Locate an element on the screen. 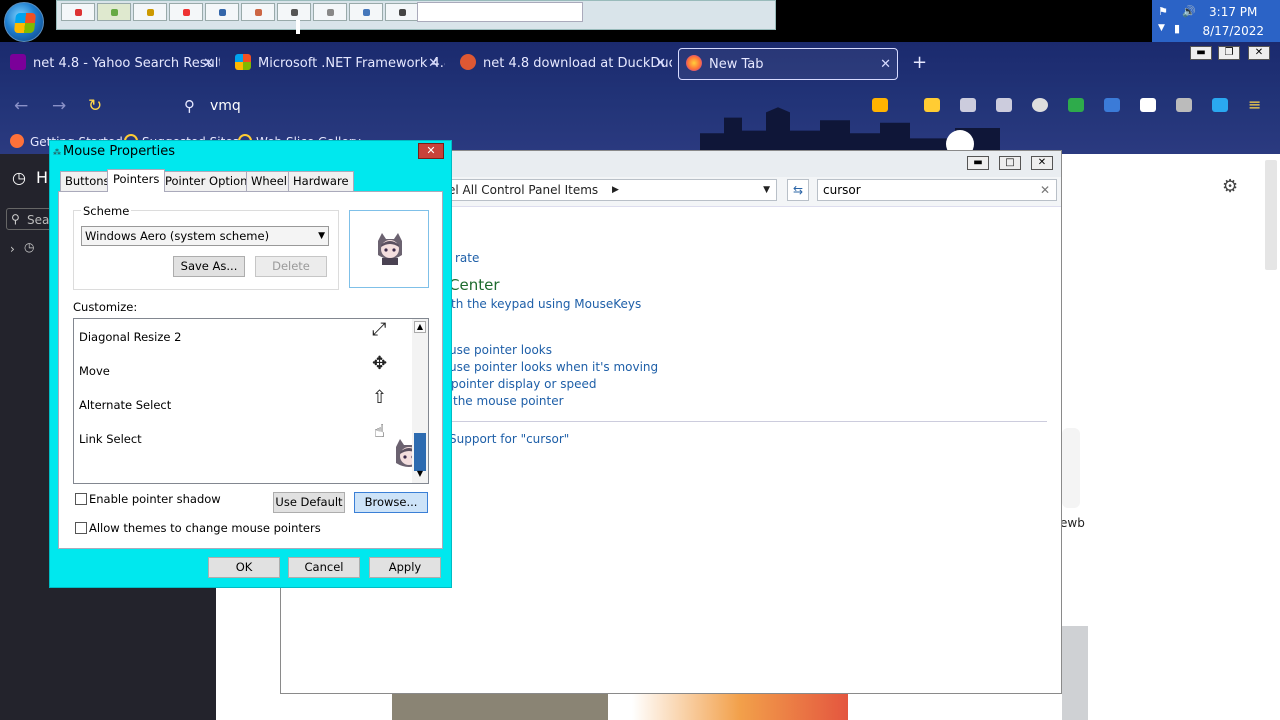 Image resolution: width=1280 pixels, height=720 pixels. dialog-title: Mouse Properties is located at coordinates (119, 151).